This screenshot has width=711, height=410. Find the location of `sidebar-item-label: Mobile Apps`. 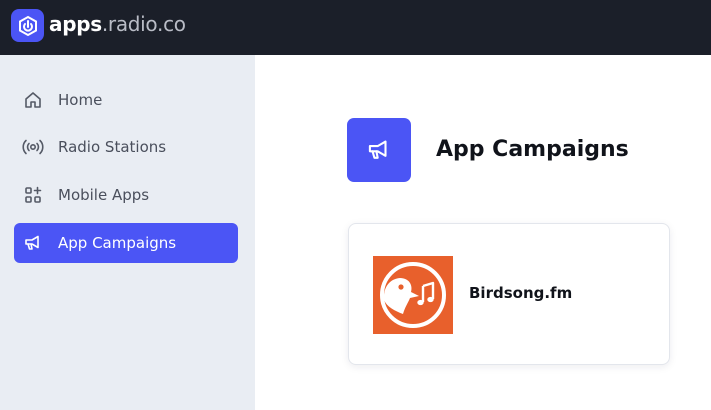

sidebar-item-label: Mobile Apps is located at coordinates (104, 195).